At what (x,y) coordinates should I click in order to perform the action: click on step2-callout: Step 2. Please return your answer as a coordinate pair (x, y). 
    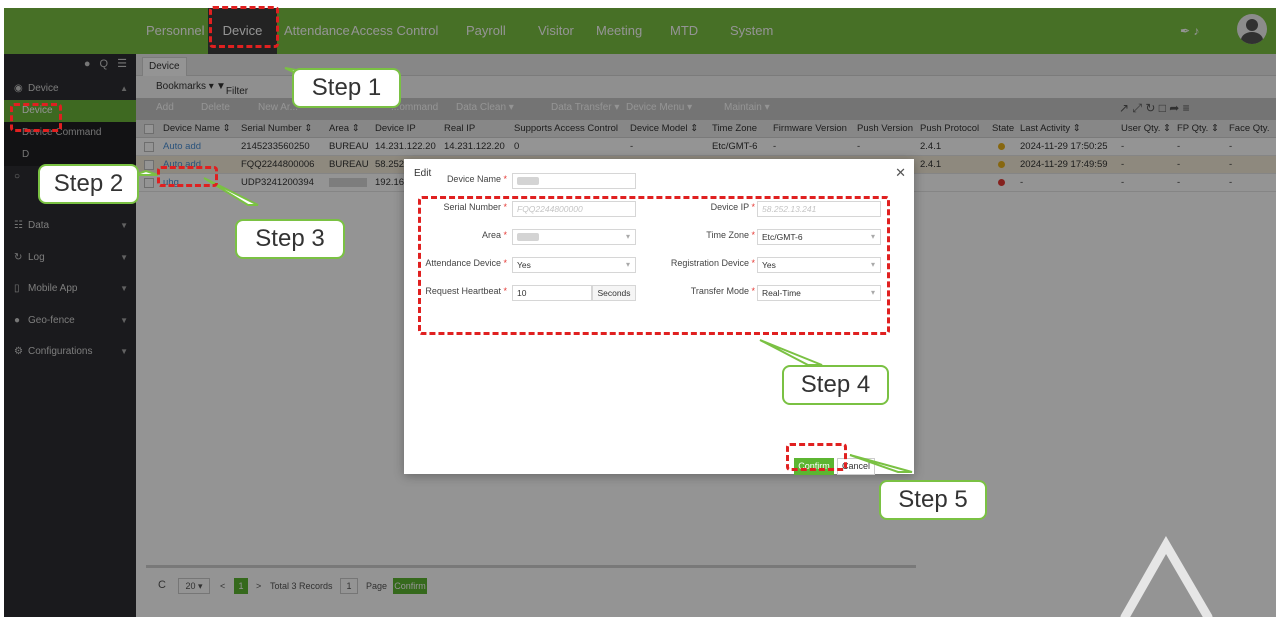
    Looking at the image, I should click on (88, 184).